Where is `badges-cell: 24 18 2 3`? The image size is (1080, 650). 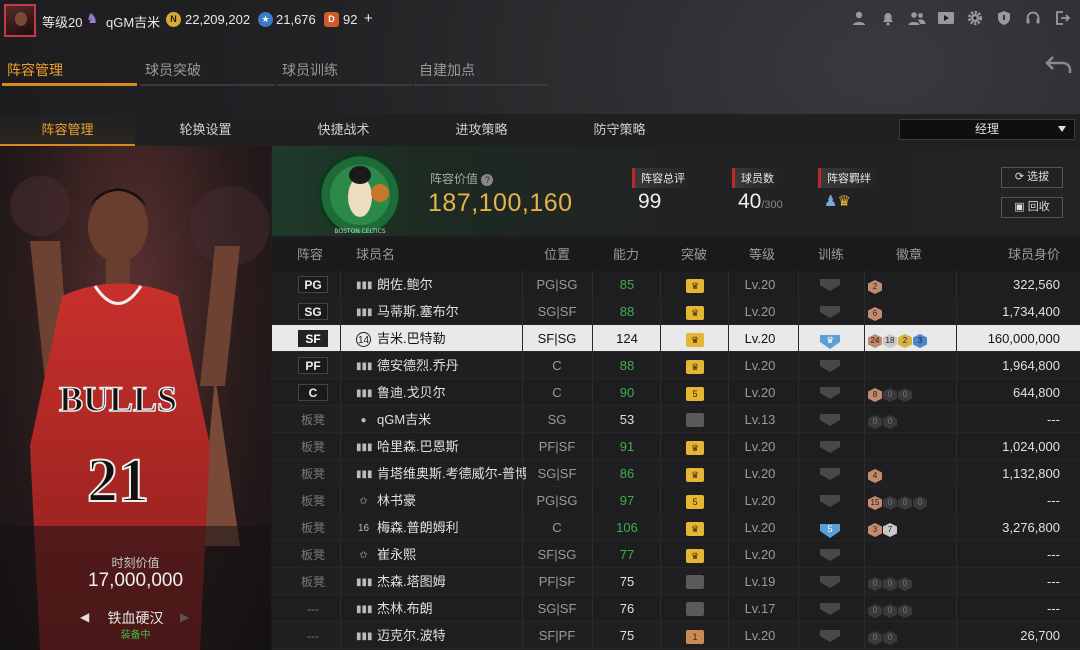
badges-cell: 24 18 2 3 is located at coordinates (911, 338).